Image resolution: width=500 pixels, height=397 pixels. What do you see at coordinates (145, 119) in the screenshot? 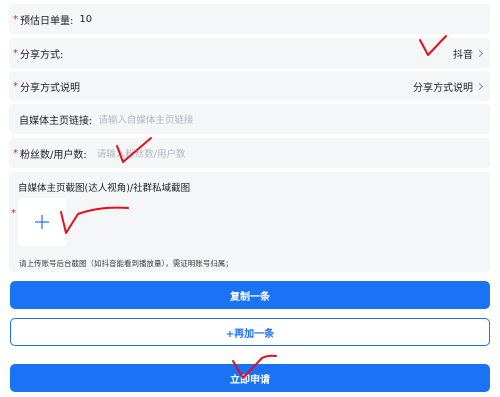
I see `homepage-link-input: 请输入自媒体主页链接` at bounding box center [145, 119].